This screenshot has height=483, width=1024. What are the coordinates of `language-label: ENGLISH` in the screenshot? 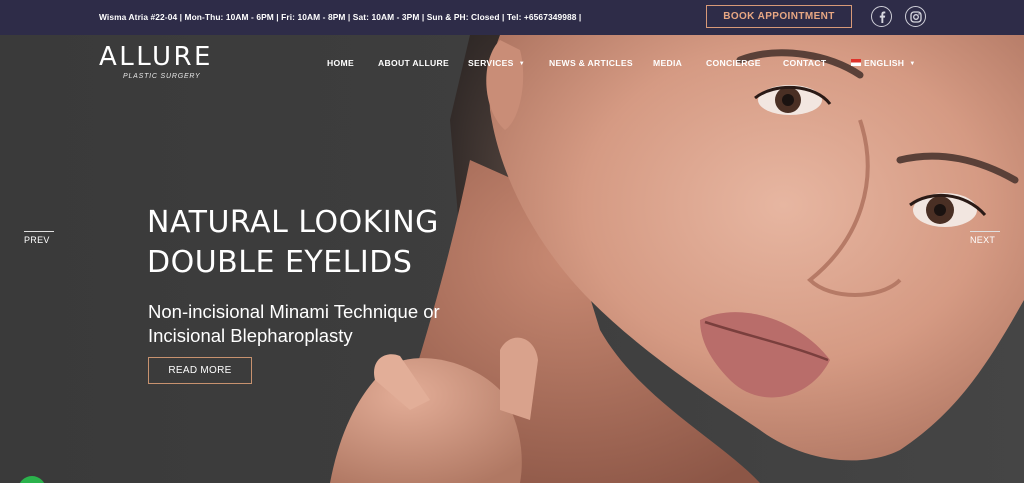 It's located at (884, 63).